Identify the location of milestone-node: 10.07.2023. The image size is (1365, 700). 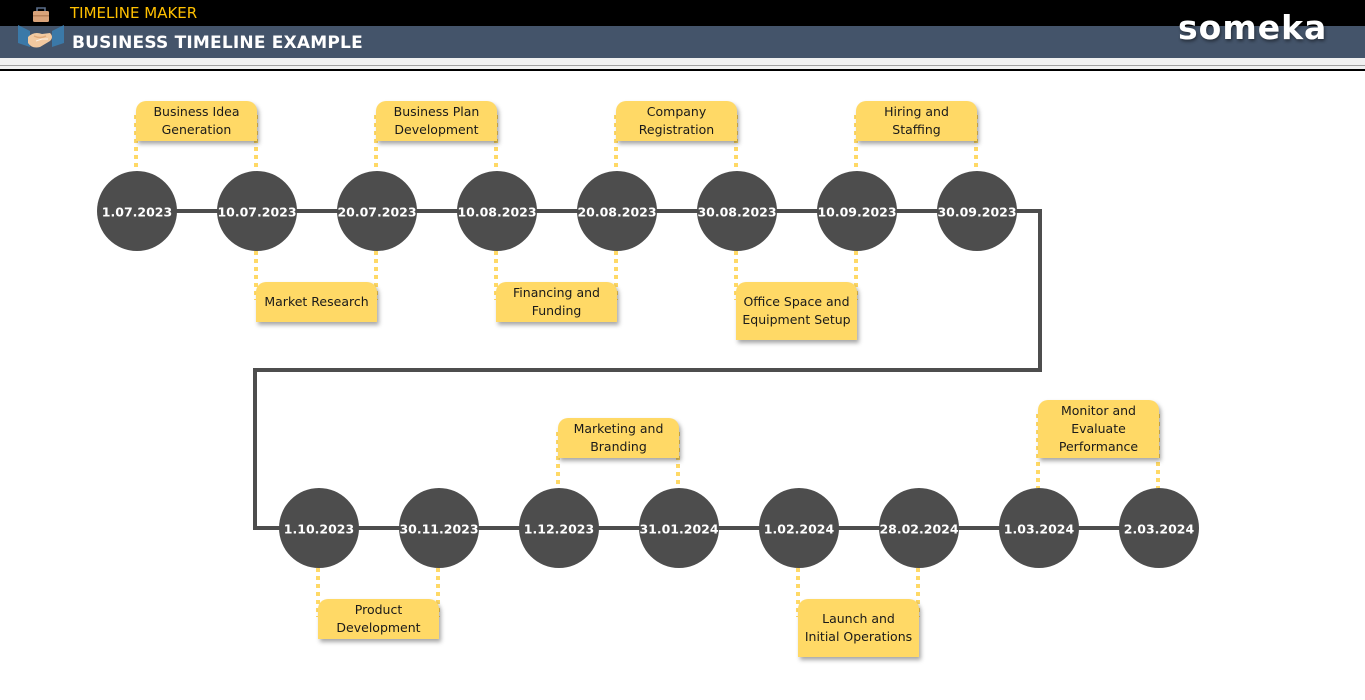
(257, 211).